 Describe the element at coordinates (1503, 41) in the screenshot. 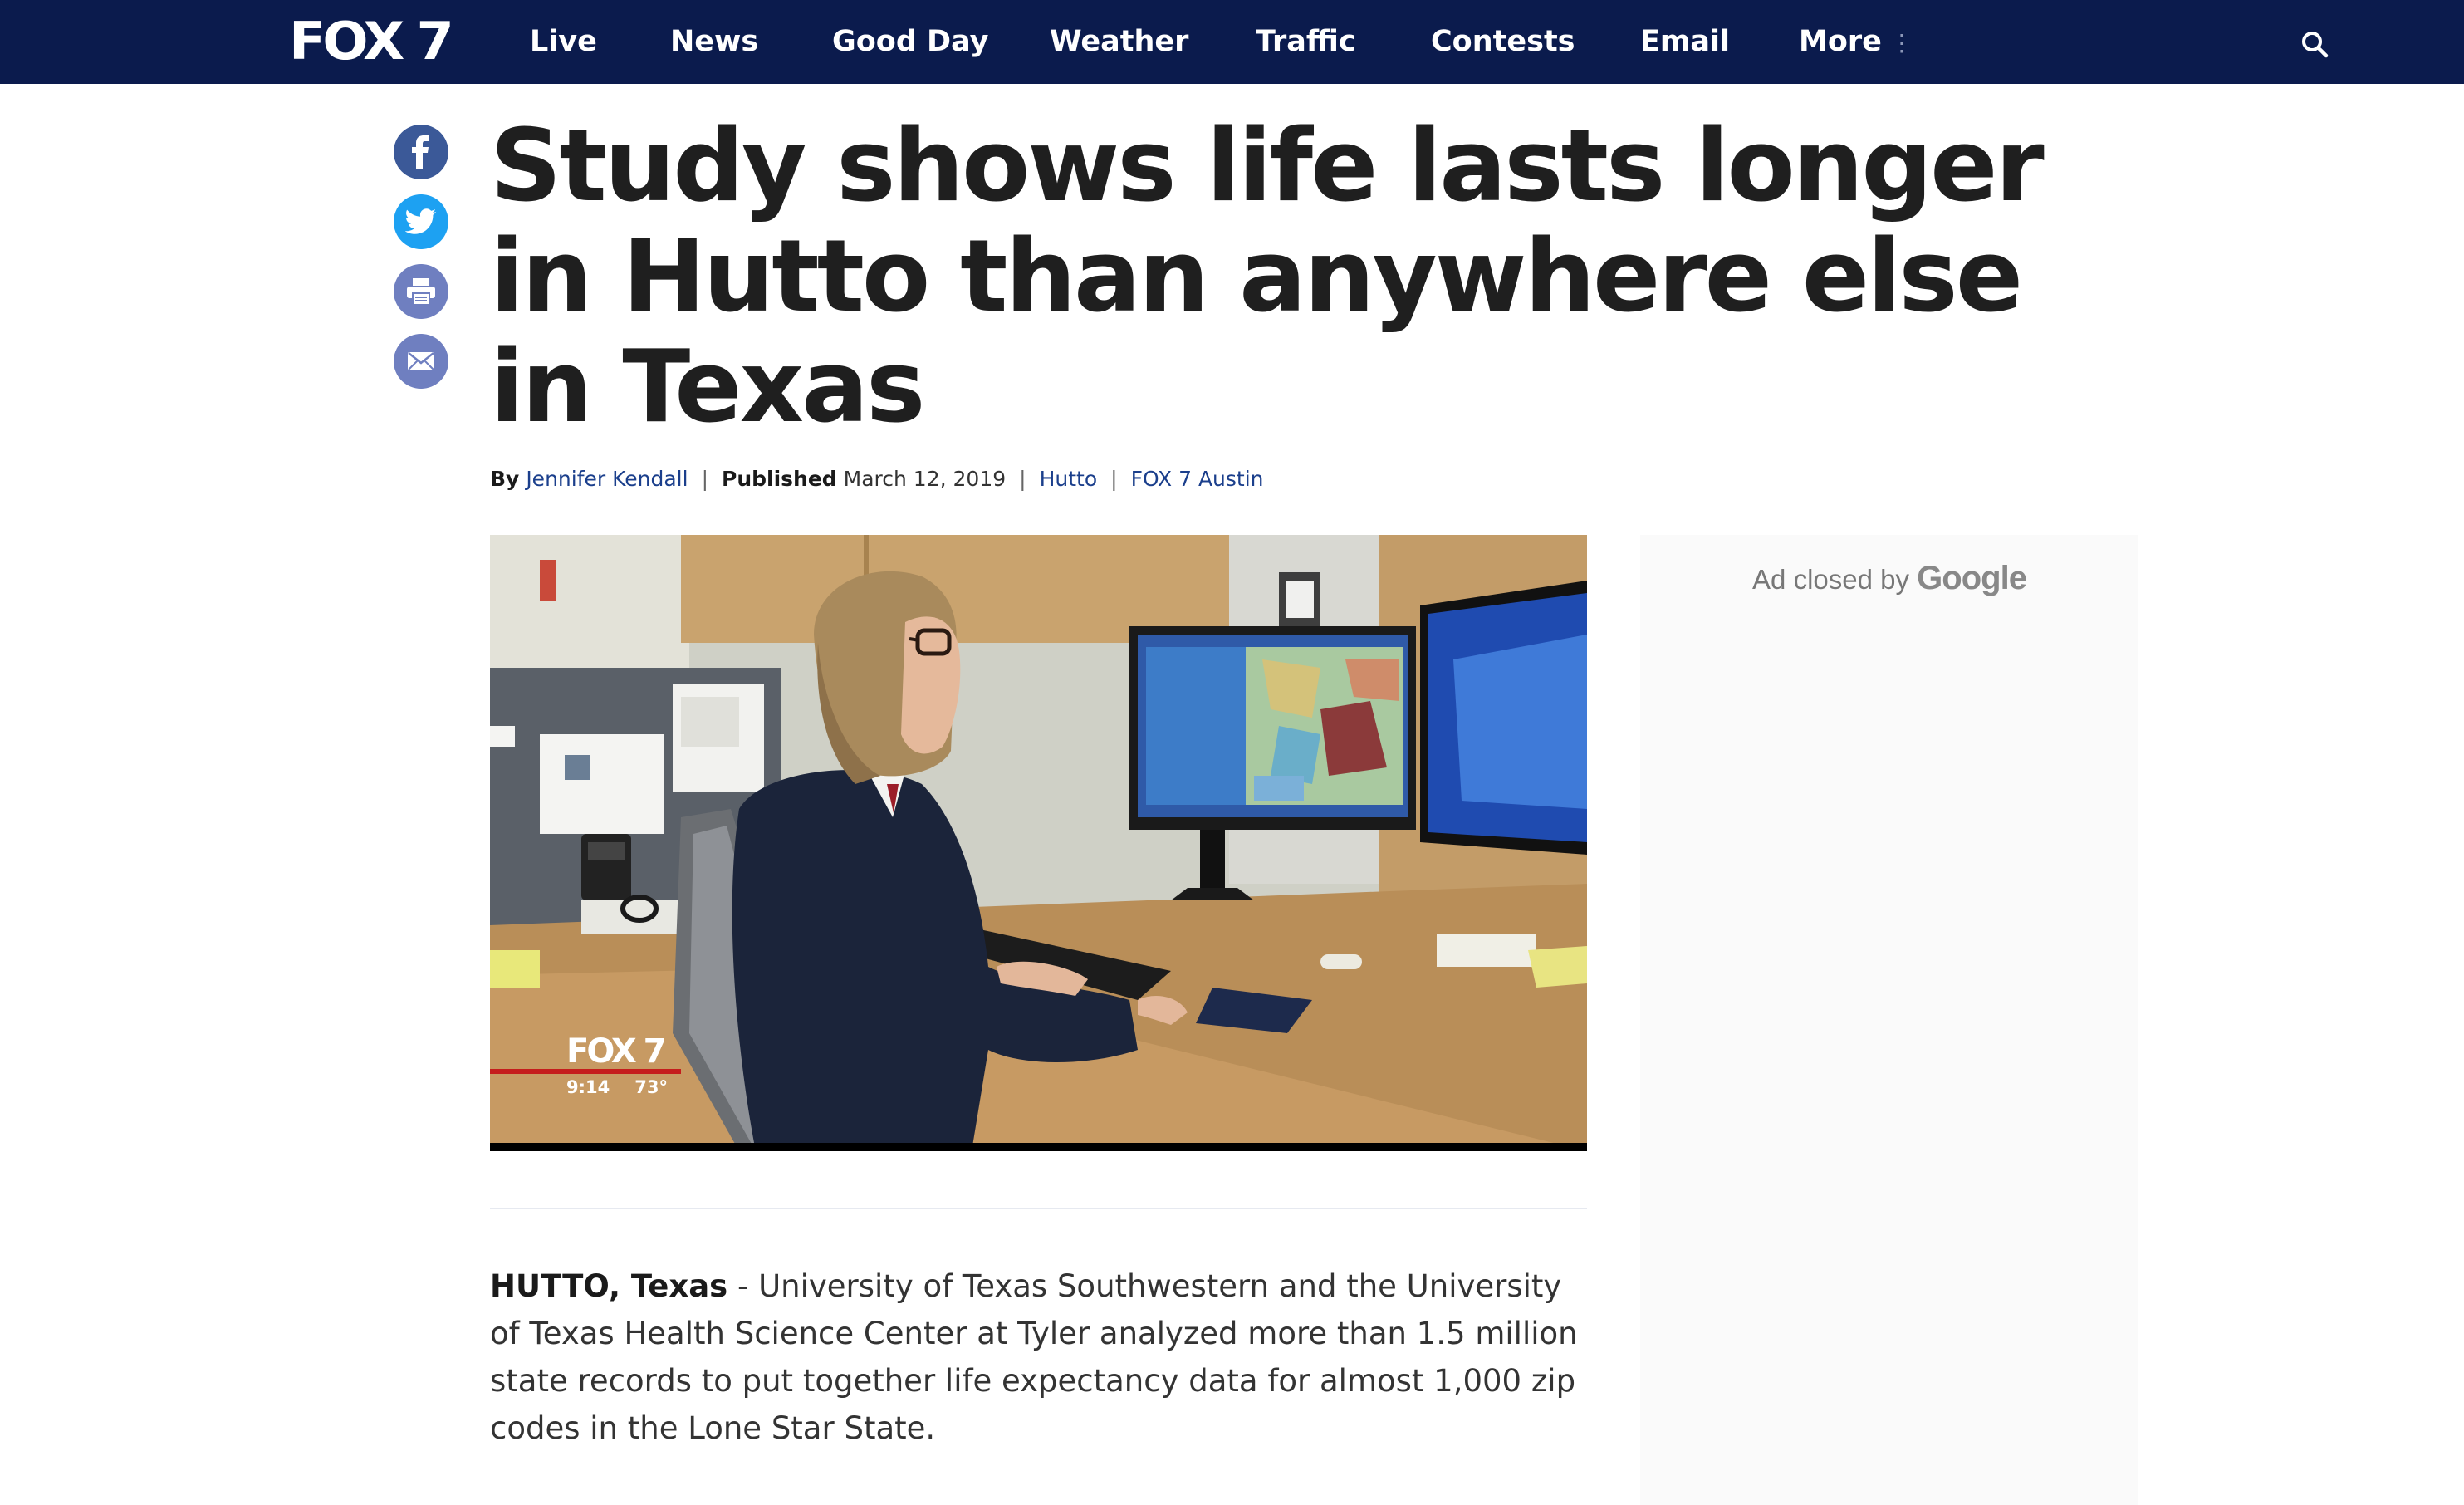

I see `nav-item-contests: Contests` at that location.